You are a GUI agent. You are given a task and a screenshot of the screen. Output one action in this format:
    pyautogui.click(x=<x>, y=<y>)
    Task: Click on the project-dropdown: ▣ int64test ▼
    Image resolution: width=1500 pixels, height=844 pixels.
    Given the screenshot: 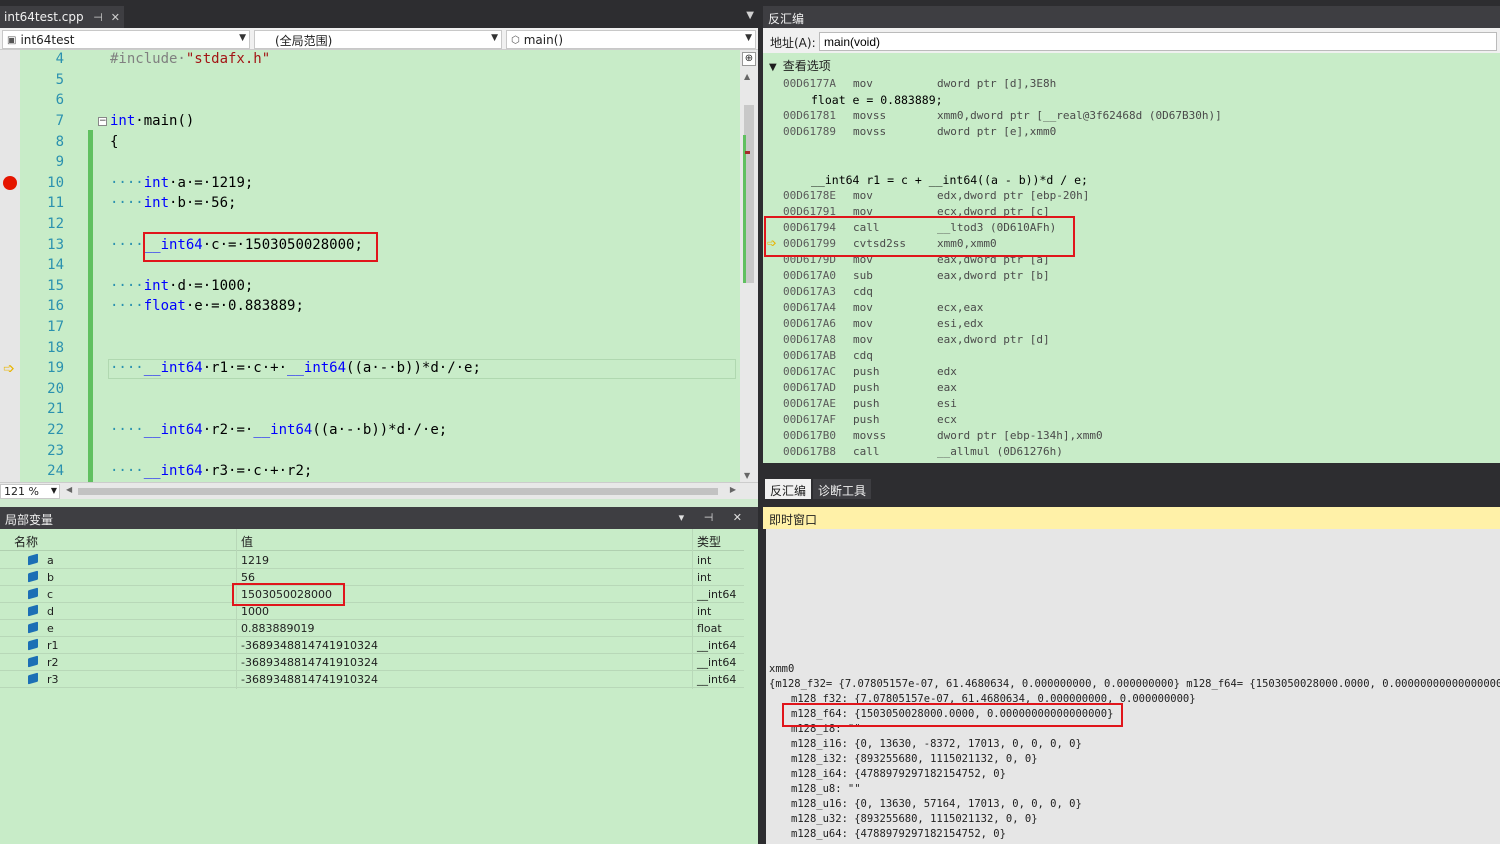 What is the action you would take?
    pyautogui.click(x=126, y=39)
    